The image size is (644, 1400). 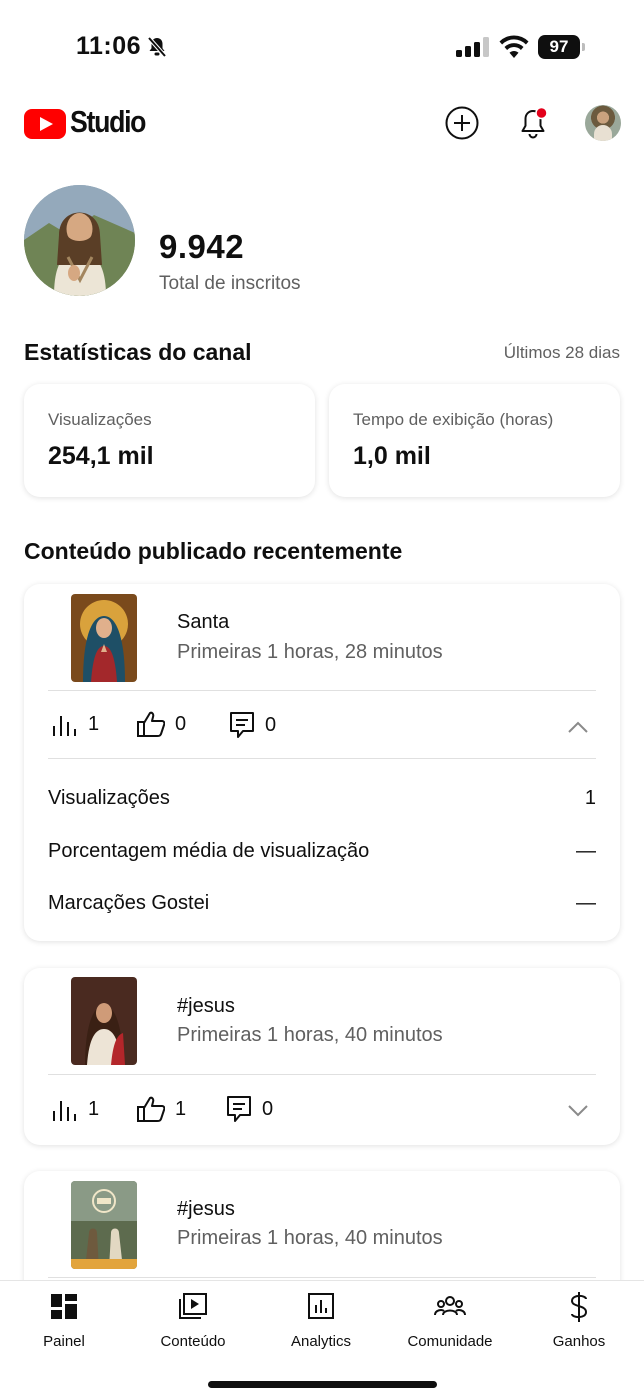 I want to click on video-meta: Primeiras 1 horas, 28 minutos, so click(x=310, y=652).